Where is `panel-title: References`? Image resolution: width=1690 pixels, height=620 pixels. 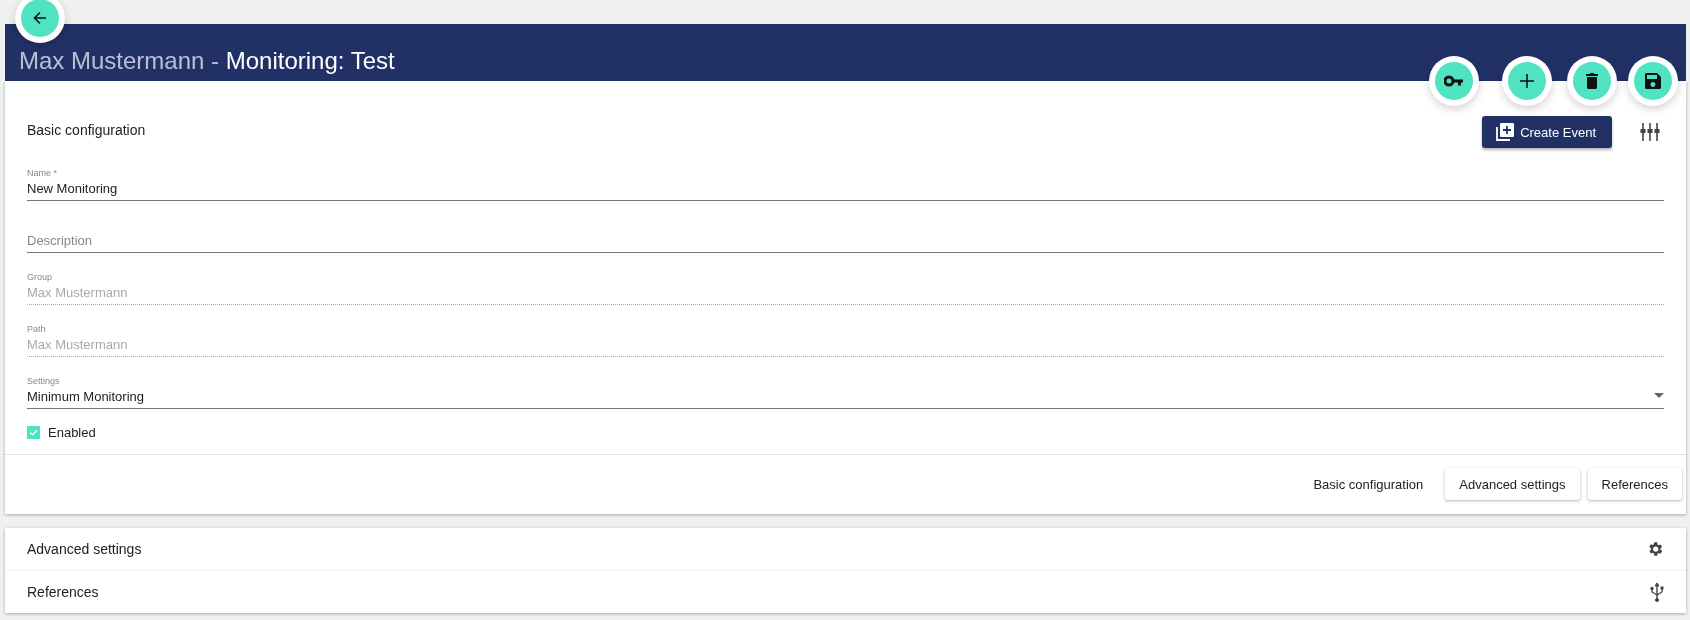 panel-title: References is located at coordinates (63, 592).